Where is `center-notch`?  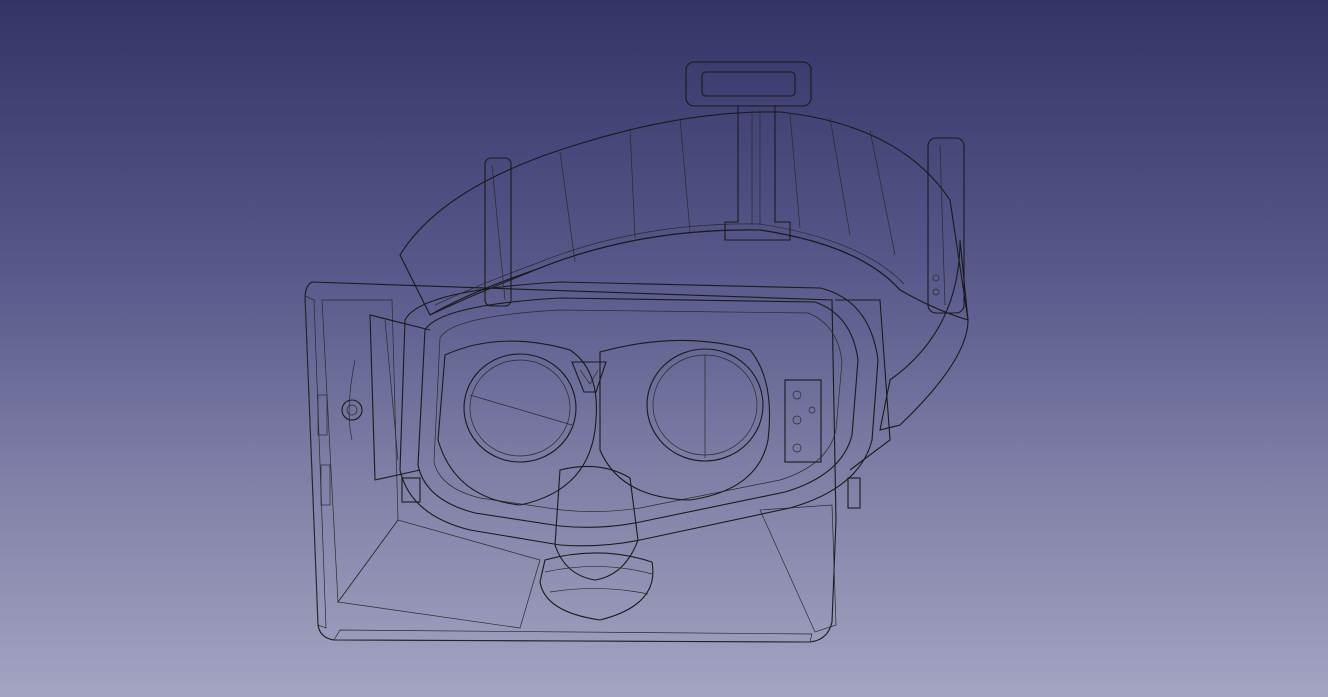 center-notch is located at coordinates (589, 377).